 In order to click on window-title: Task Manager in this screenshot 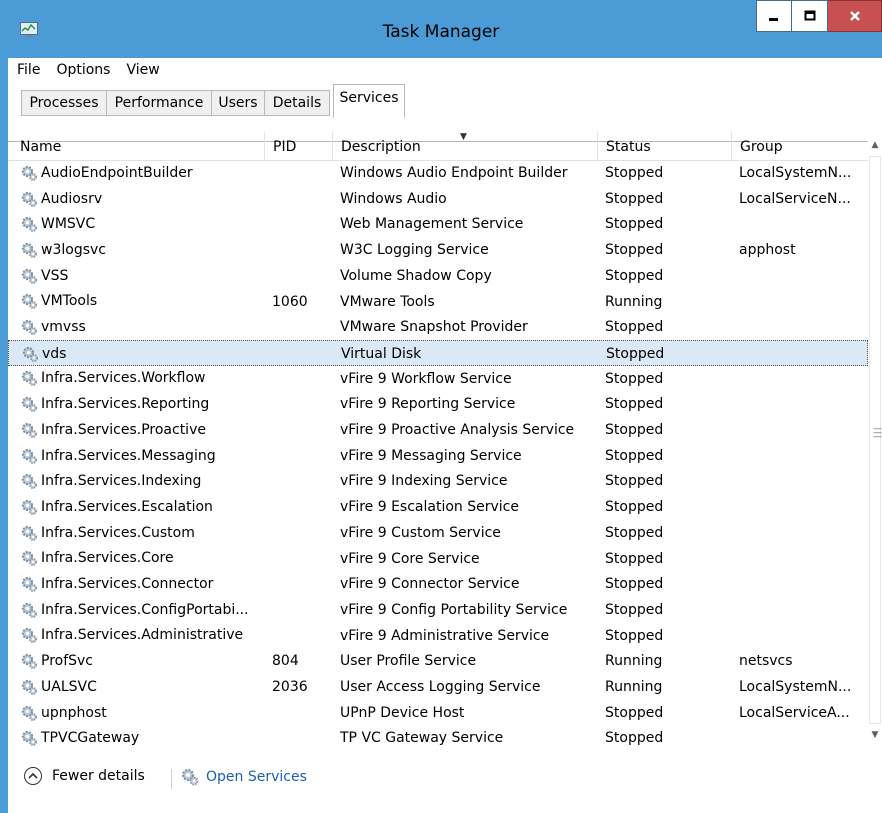, I will do `click(441, 32)`.